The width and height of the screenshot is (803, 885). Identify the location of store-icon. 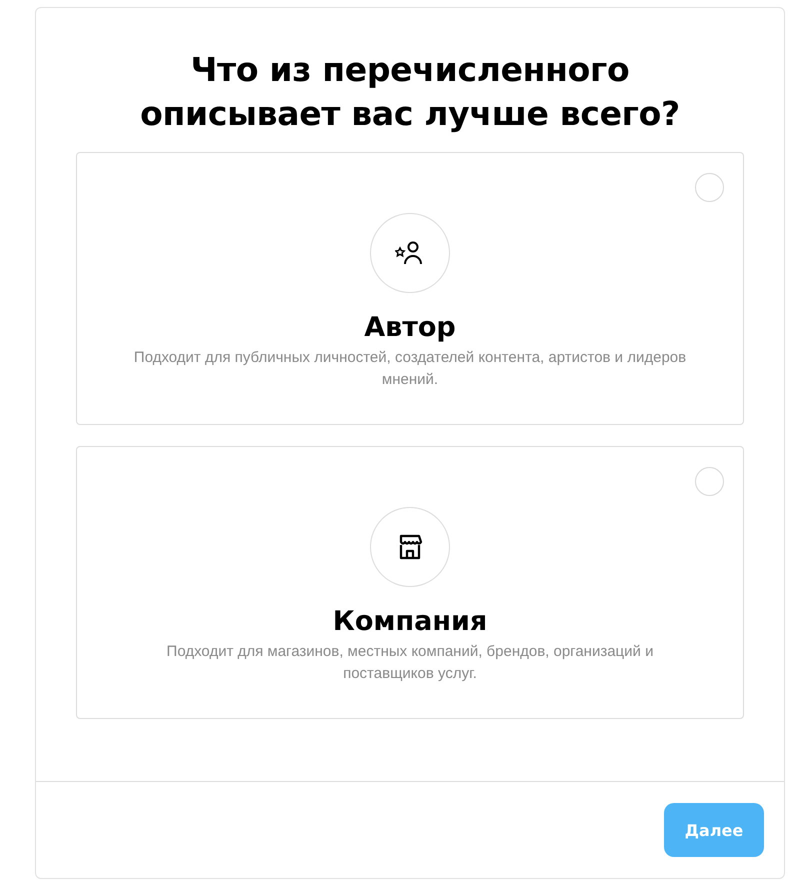
(410, 547).